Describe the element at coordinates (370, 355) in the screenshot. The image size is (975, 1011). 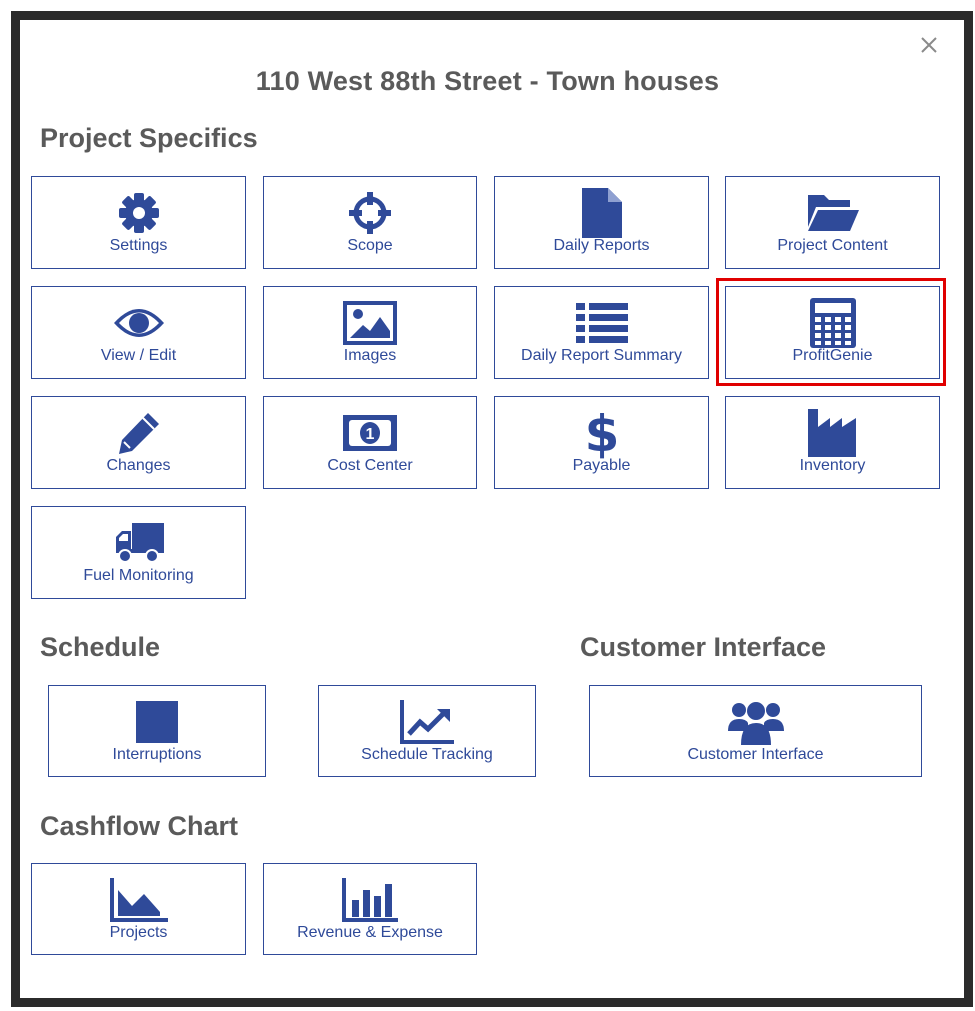
I see `images-label: Images` at that location.